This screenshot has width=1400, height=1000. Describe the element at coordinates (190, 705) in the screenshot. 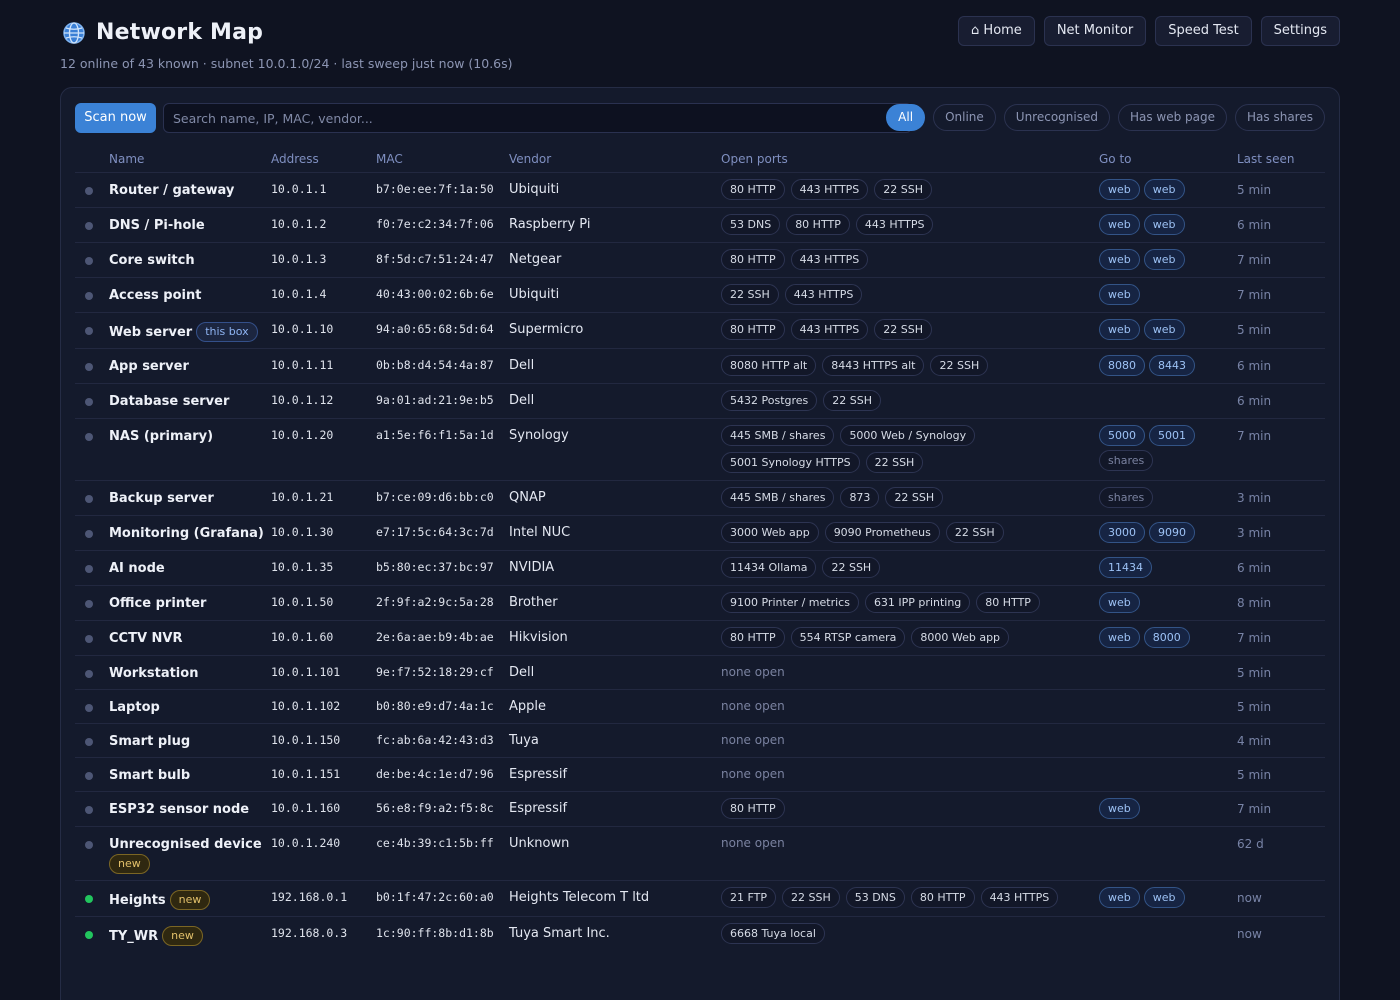

I see `device-name-cell: Laptop` at that location.